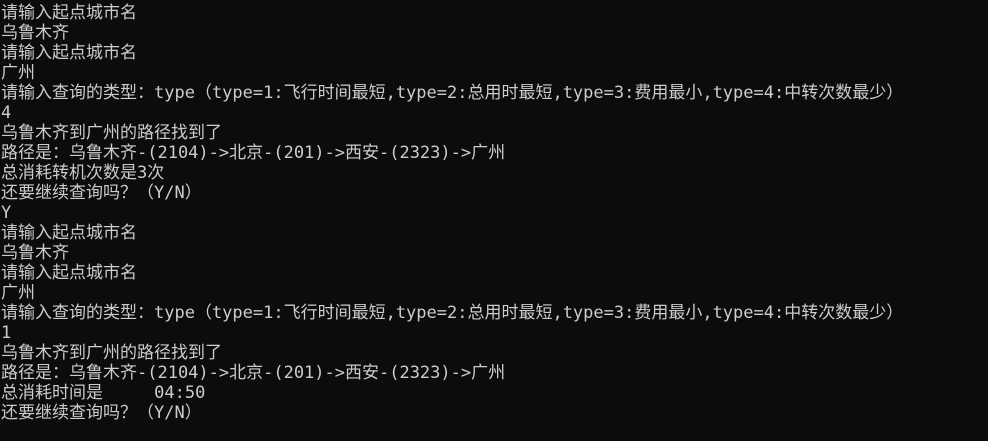  I want to click on user-input-continue: Y, so click(6, 213).